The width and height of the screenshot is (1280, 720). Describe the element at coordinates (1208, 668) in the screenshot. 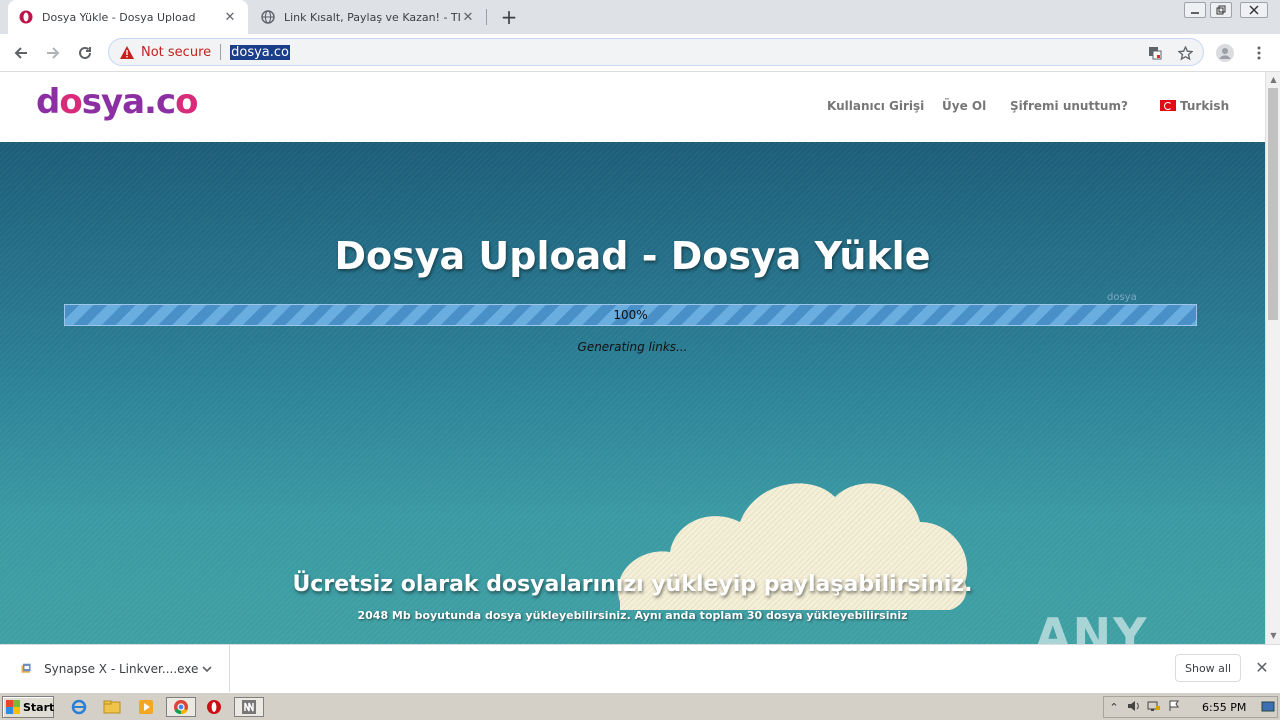

I see `show-all-button: Show all` at that location.